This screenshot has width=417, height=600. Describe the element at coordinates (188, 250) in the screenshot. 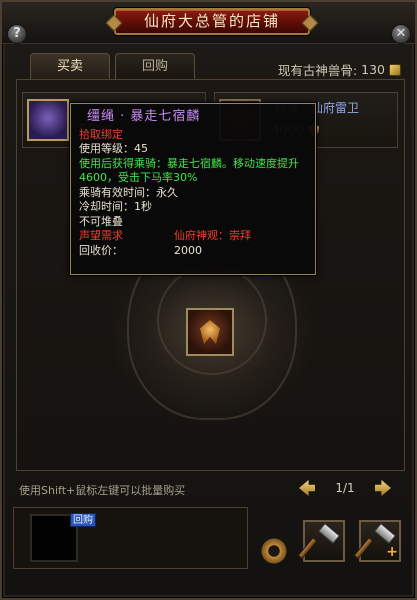

I see `tooltip-sell-value: 2000` at that location.